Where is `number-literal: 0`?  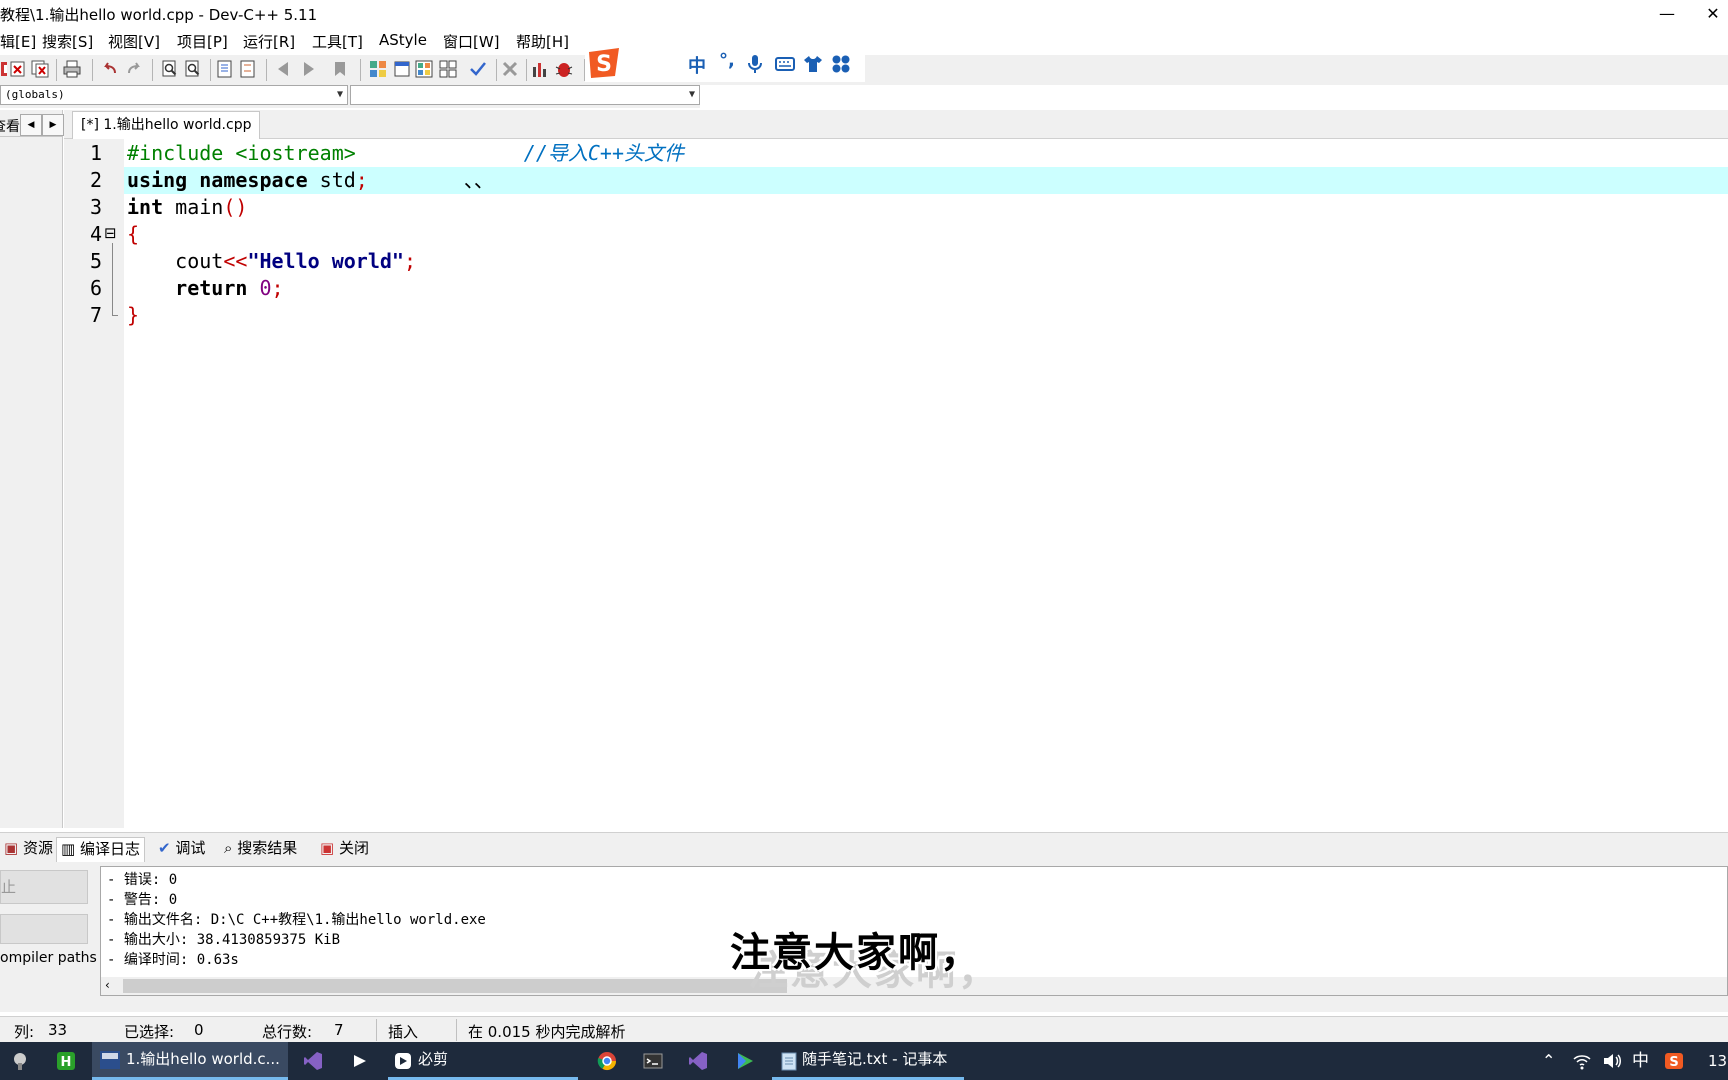 number-literal: 0 is located at coordinates (265, 288).